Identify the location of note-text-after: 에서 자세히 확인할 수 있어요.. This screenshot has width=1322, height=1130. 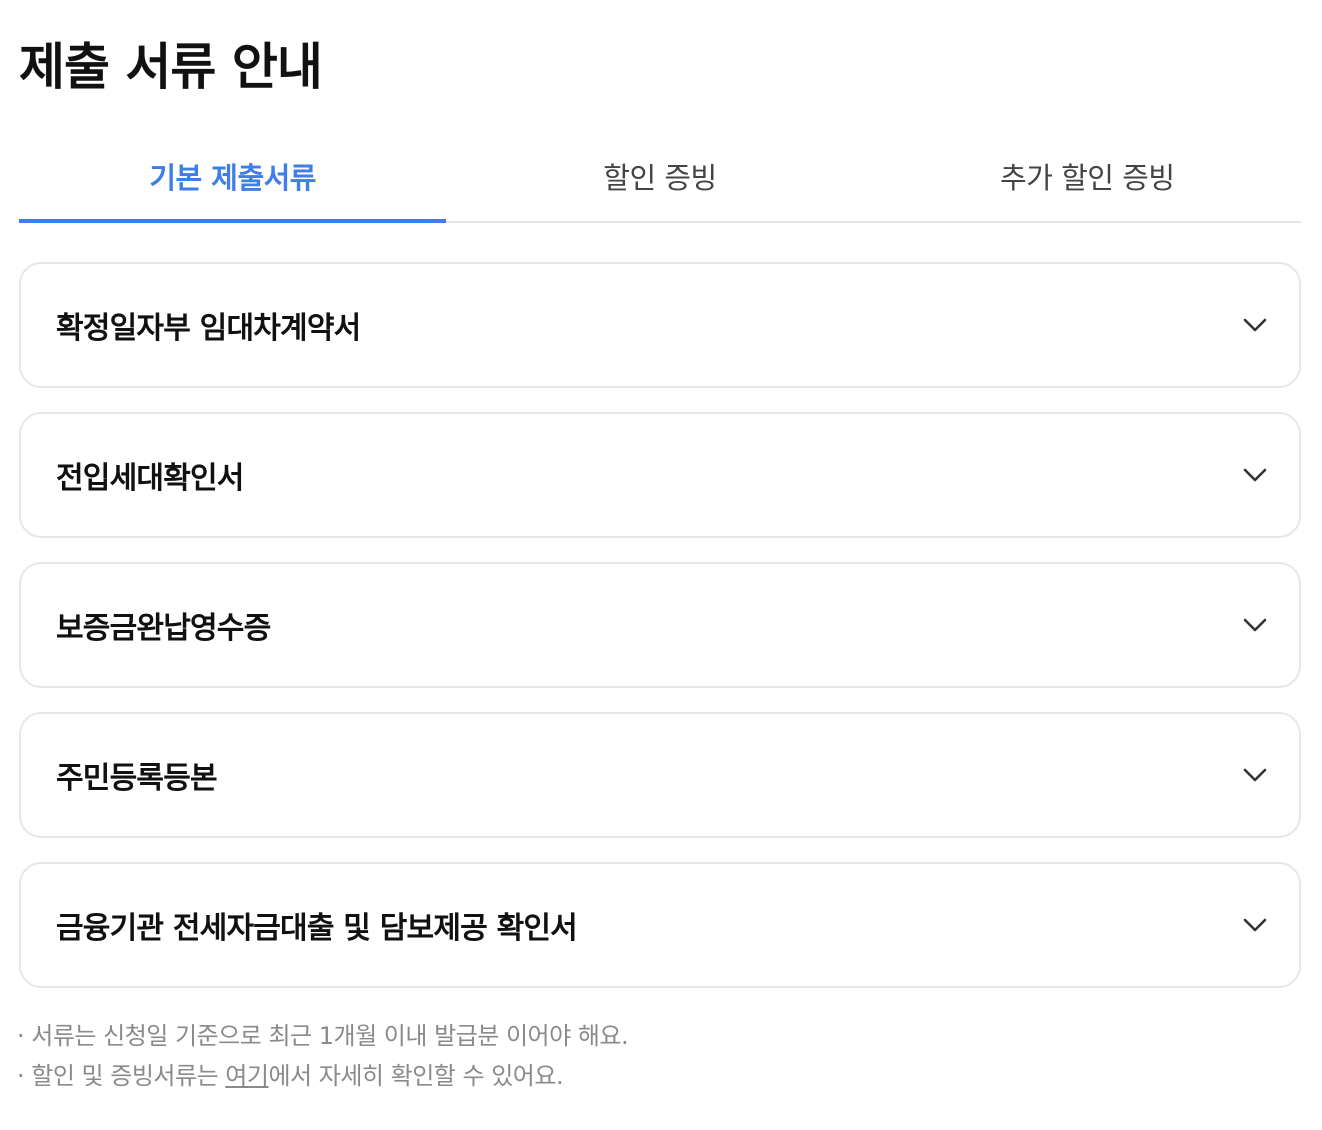
(416, 1076).